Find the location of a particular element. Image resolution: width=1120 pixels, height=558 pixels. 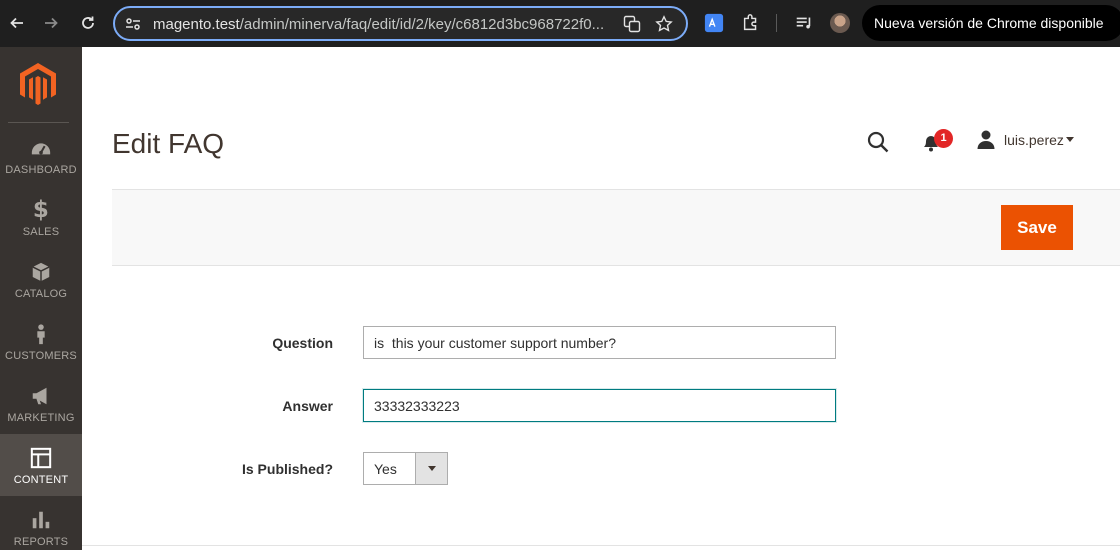

sidebar-item-marketing: Marketing is located at coordinates (41, 403).